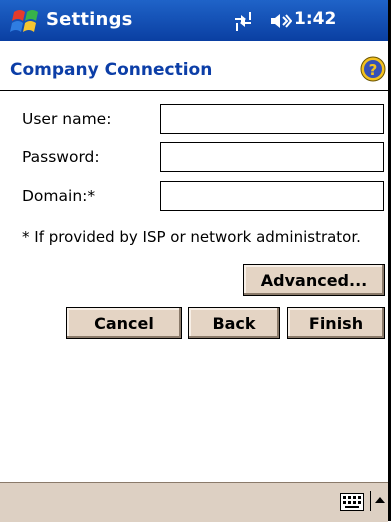  What do you see at coordinates (61, 157) in the screenshot?
I see `password-label: Password:` at bounding box center [61, 157].